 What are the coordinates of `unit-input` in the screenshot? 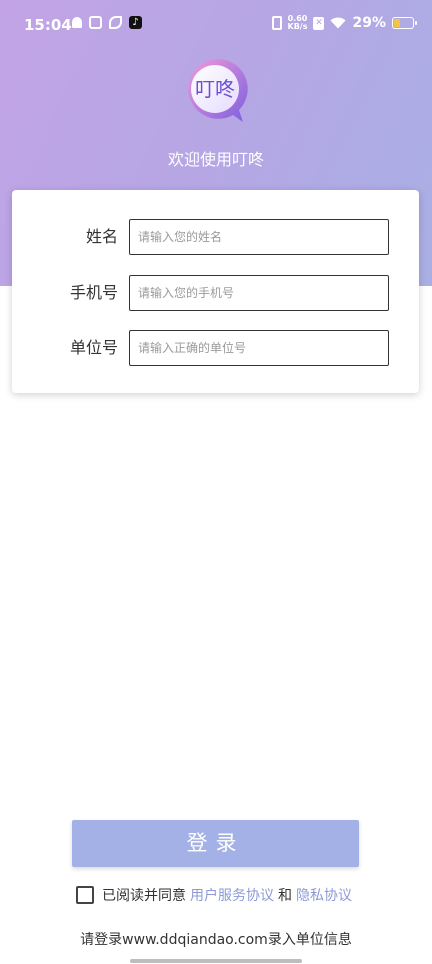 It's located at (259, 348).